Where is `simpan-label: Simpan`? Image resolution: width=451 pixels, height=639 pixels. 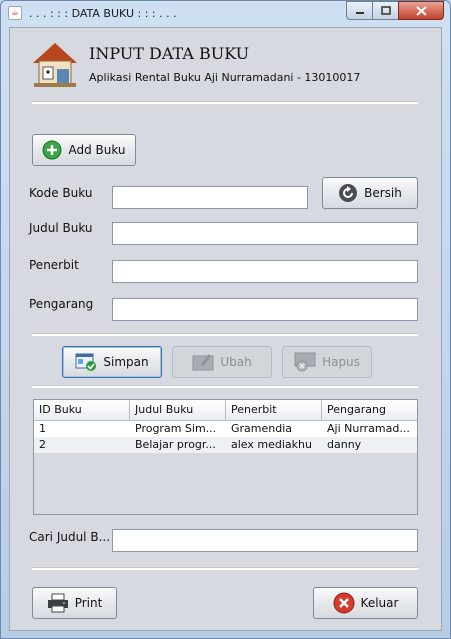
simpan-label: Simpan is located at coordinates (126, 362).